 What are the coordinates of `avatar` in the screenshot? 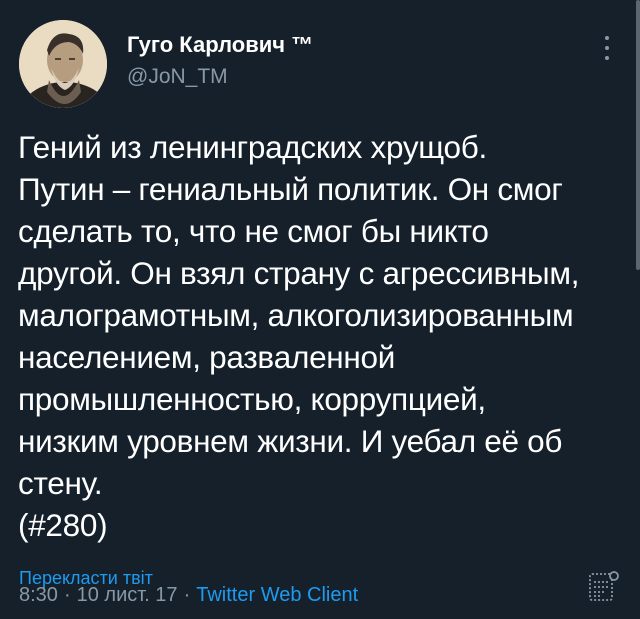 It's located at (63, 64).